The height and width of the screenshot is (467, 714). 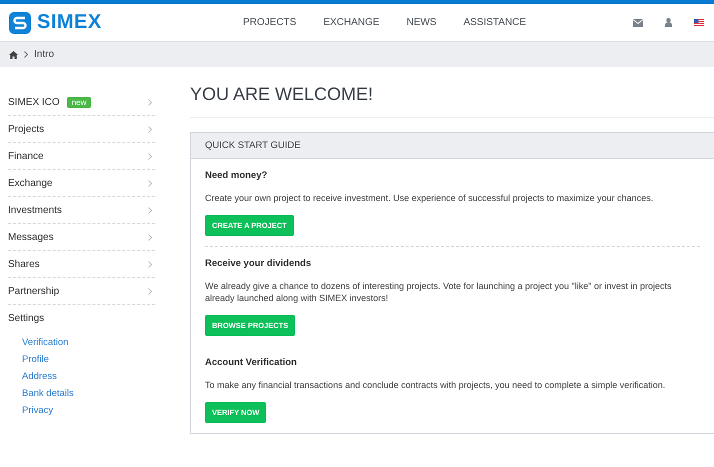 What do you see at coordinates (31, 237) in the screenshot?
I see `sidebar-item: Messages` at bounding box center [31, 237].